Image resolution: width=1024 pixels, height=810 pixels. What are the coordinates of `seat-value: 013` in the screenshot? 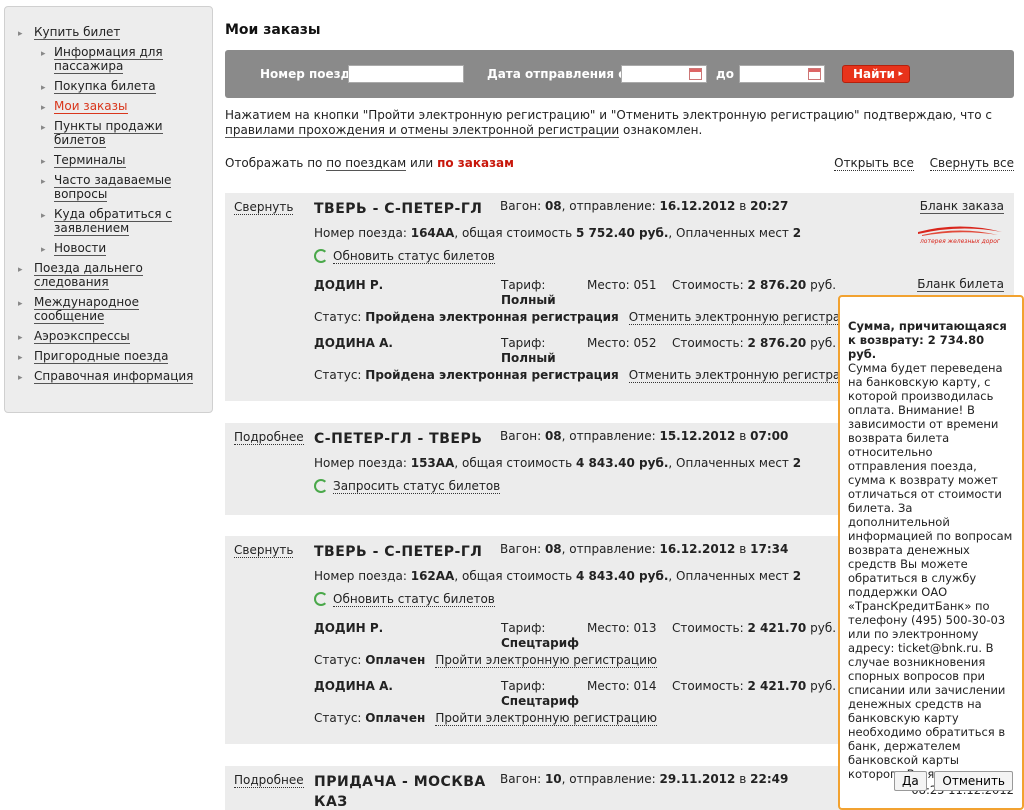 It's located at (645, 628).